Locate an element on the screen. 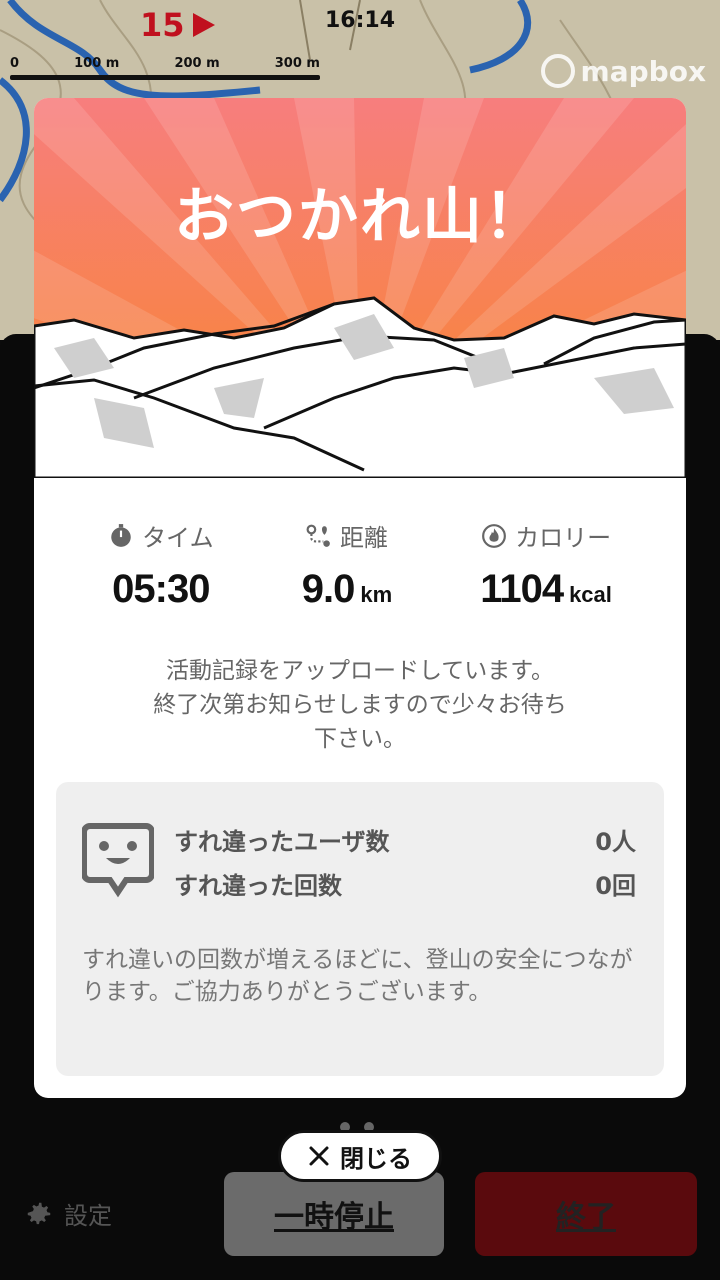 This screenshot has width=720, height=1280. passing-count-value: 0回 is located at coordinates (615, 886).